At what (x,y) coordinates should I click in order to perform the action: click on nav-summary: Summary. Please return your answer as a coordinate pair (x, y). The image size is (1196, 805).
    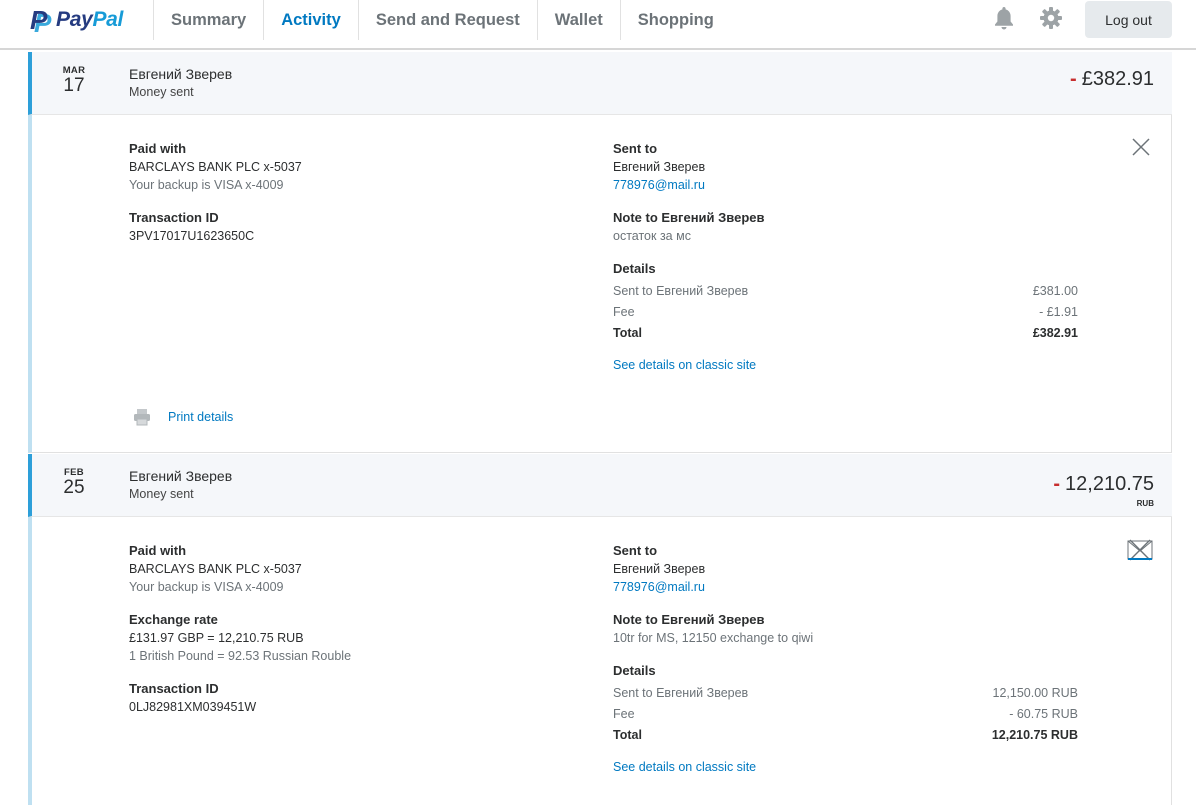
    Looking at the image, I should click on (208, 20).